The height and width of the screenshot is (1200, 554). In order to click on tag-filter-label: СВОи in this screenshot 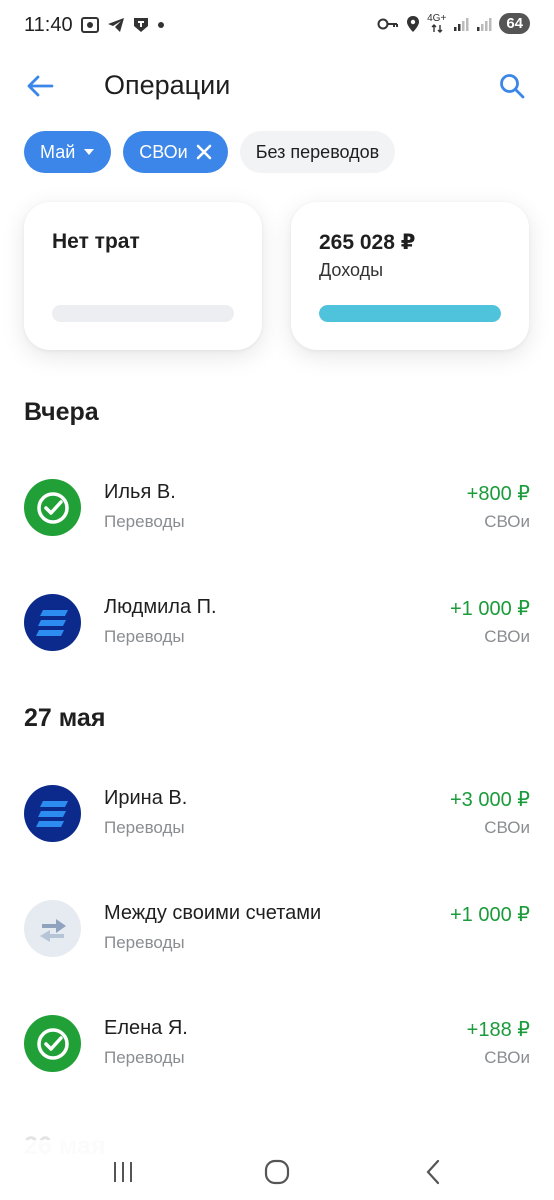, I will do `click(163, 151)`.